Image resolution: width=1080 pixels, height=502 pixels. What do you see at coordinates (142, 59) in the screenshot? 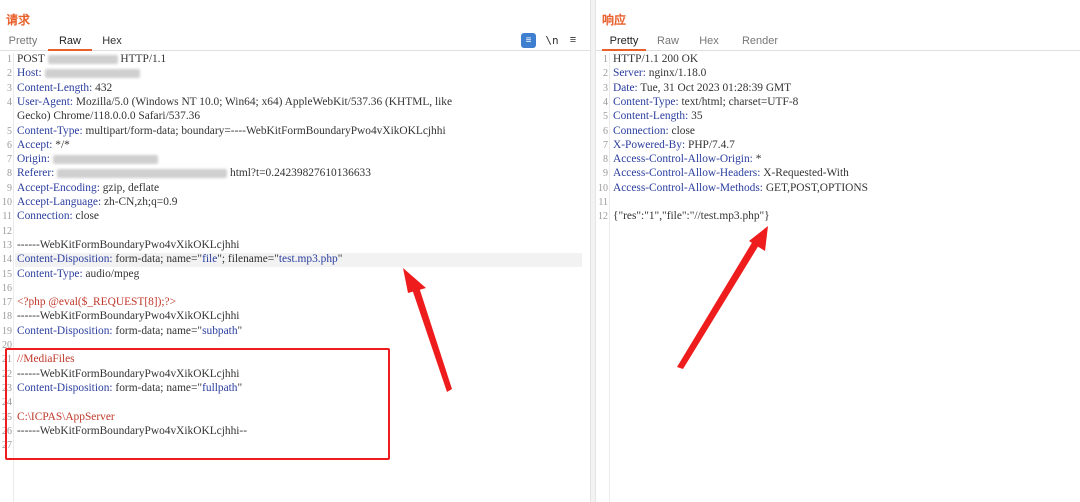
I see `code-token: HTTP/1.1` at bounding box center [142, 59].